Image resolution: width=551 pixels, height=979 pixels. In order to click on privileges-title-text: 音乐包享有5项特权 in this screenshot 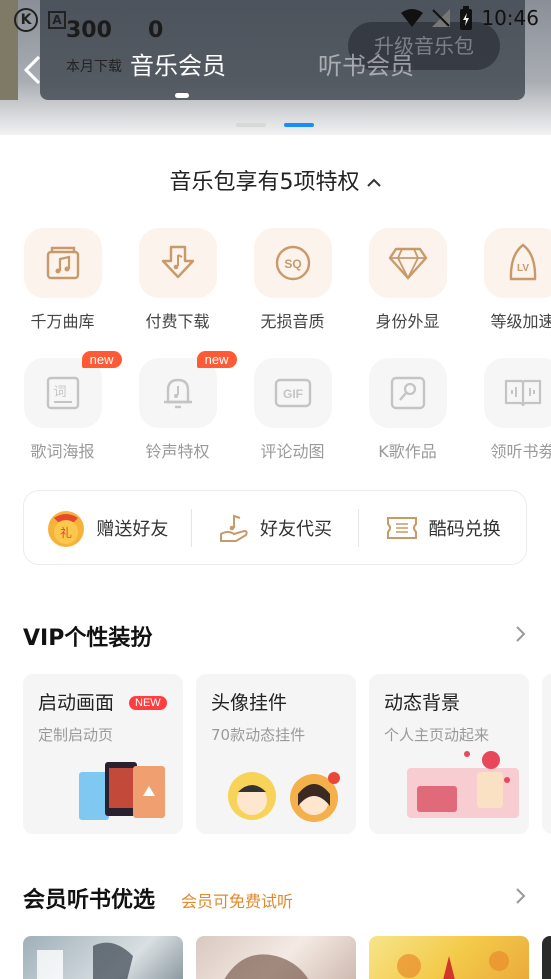, I will do `click(264, 182)`.